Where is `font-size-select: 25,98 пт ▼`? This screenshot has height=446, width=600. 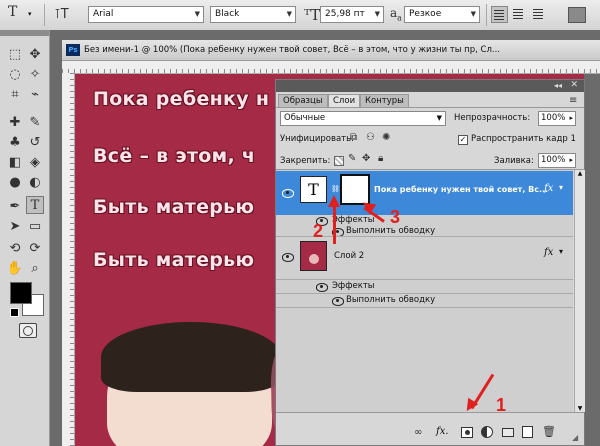 font-size-select: 25,98 пт ▼ is located at coordinates (352, 14).